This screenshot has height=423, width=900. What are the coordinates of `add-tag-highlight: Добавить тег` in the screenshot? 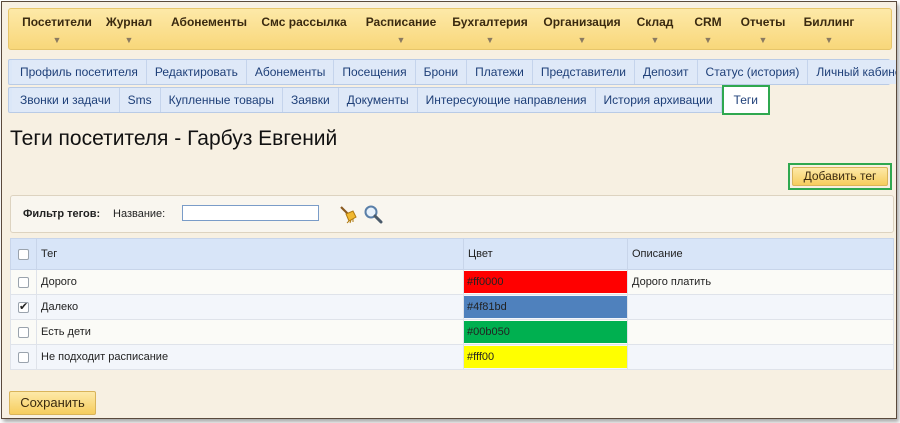 It's located at (840, 176).